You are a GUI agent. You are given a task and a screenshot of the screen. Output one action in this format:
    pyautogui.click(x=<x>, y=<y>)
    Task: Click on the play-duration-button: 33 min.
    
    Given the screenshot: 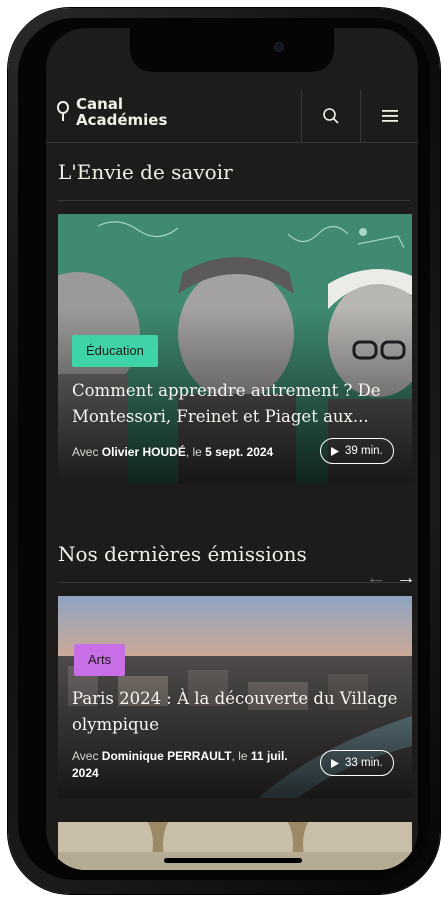 What is the action you would take?
    pyautogui.click(x=357, y=763)
    